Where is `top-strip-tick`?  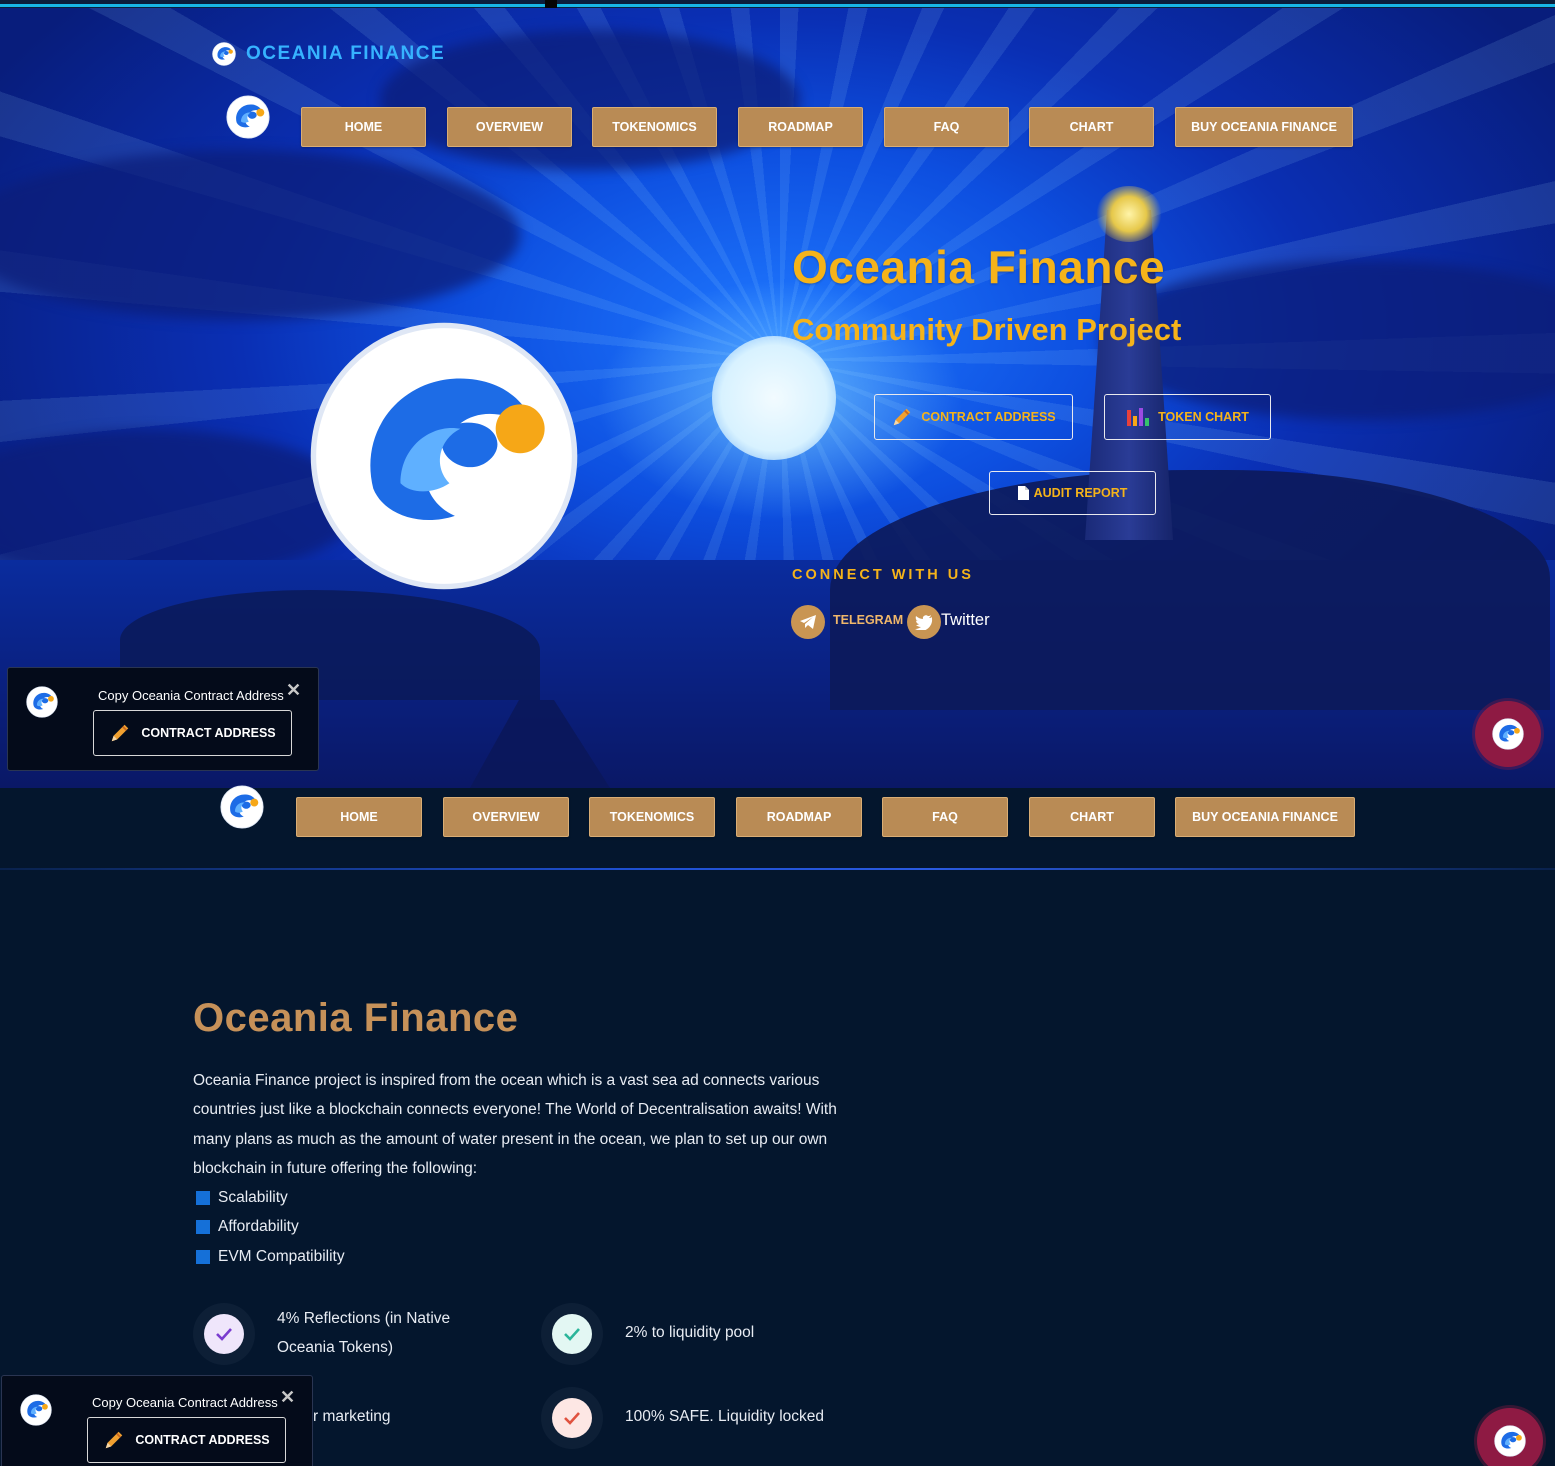 top-strip-tick is located at coordinates (551, 4).